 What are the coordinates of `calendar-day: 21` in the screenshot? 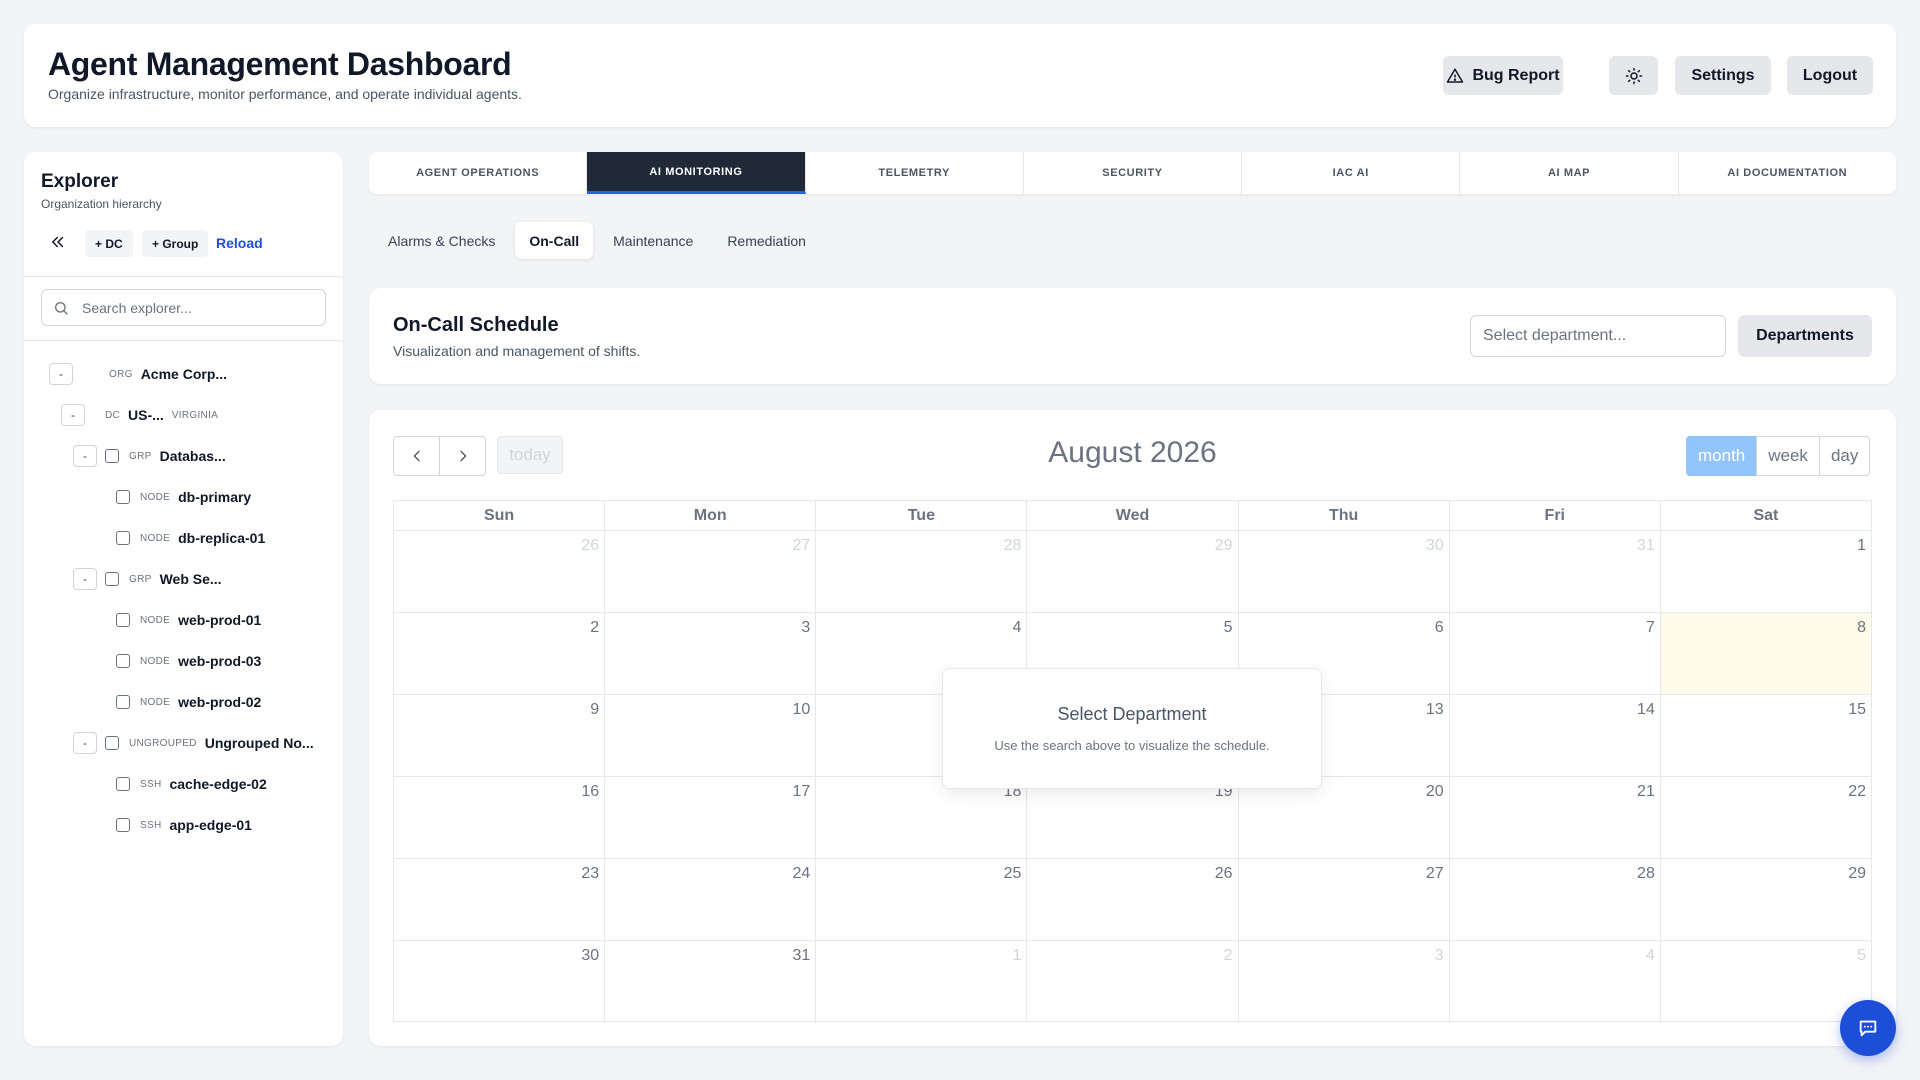 It's located at (1555, 817).